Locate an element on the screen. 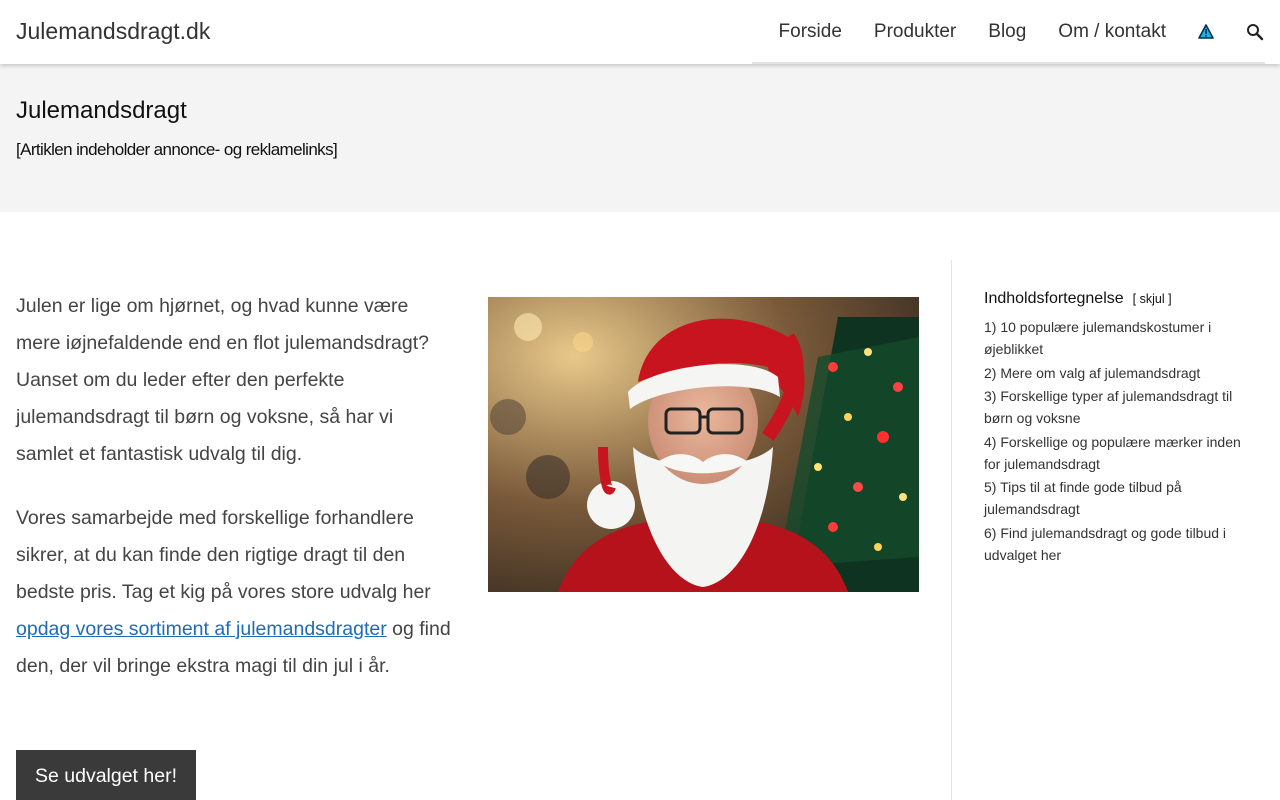  toc-item: 2) Mere om valg af julemandsdragt is located at coordinates (1119, 373).